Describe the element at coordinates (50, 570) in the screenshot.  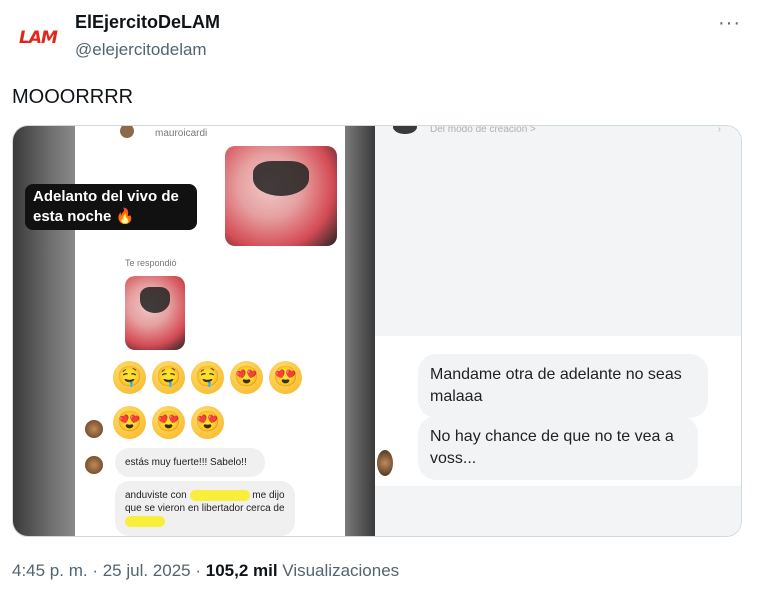
I see `tweet-time: 4:45 p. m.` at that location.